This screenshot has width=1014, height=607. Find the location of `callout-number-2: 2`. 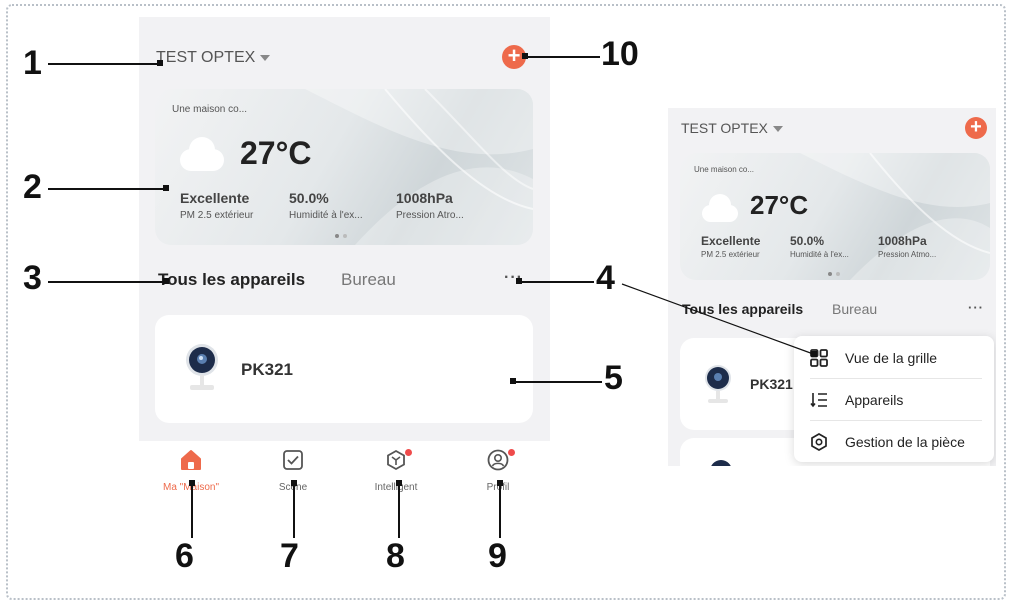

callout-number-2: 2 is located at coordinates (32, 187).